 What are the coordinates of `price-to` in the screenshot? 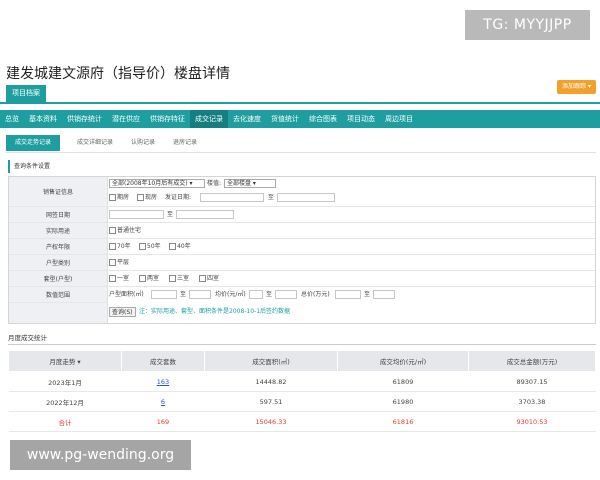 It's located at (286, 294).